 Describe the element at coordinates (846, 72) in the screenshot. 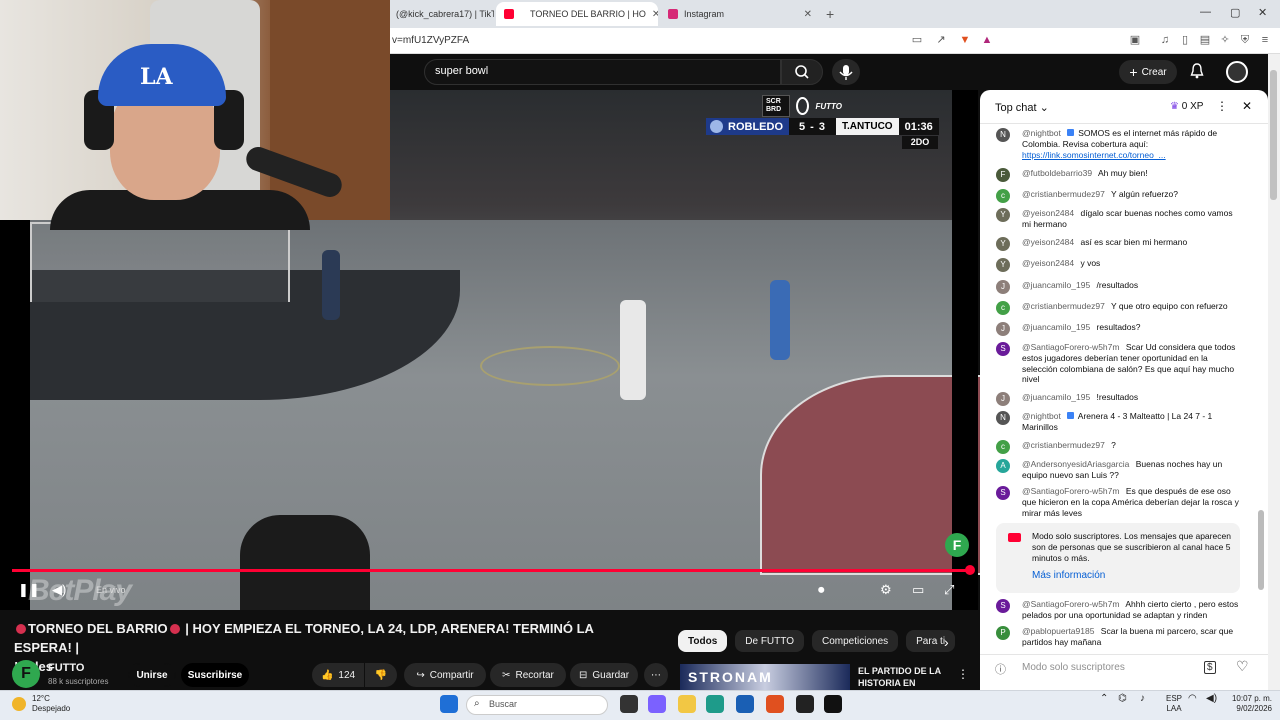

I see `voice-search-button` at that location.